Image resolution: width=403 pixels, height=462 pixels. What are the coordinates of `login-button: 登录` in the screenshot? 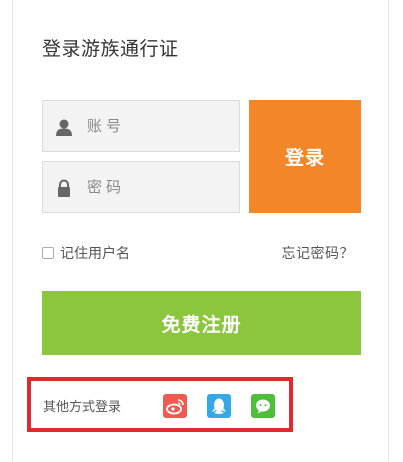 It's located at (305, 156).